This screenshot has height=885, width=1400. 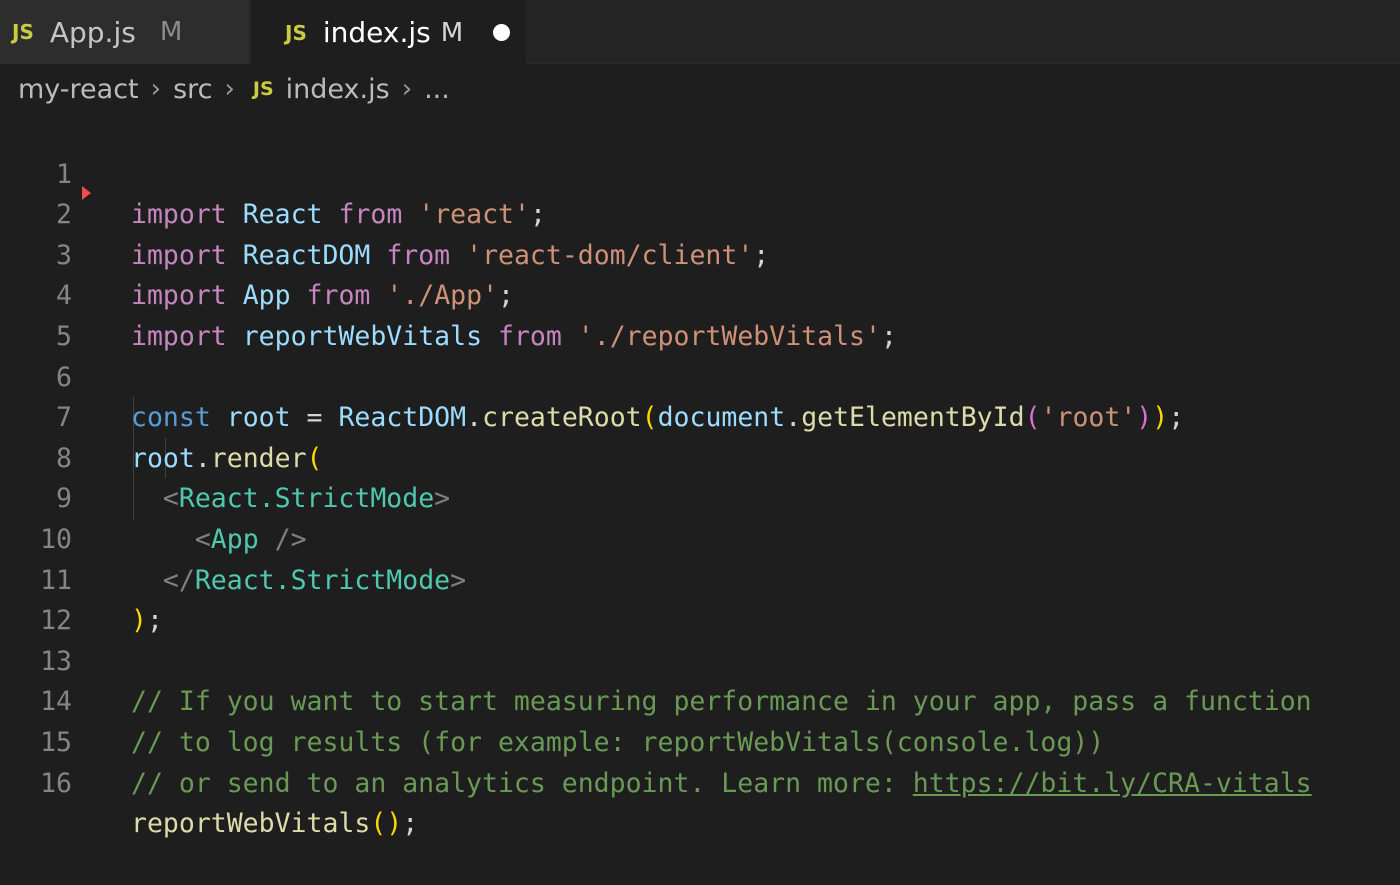 I want to click on tab-index-js: JS index.js M, so click(x=389, y=32).